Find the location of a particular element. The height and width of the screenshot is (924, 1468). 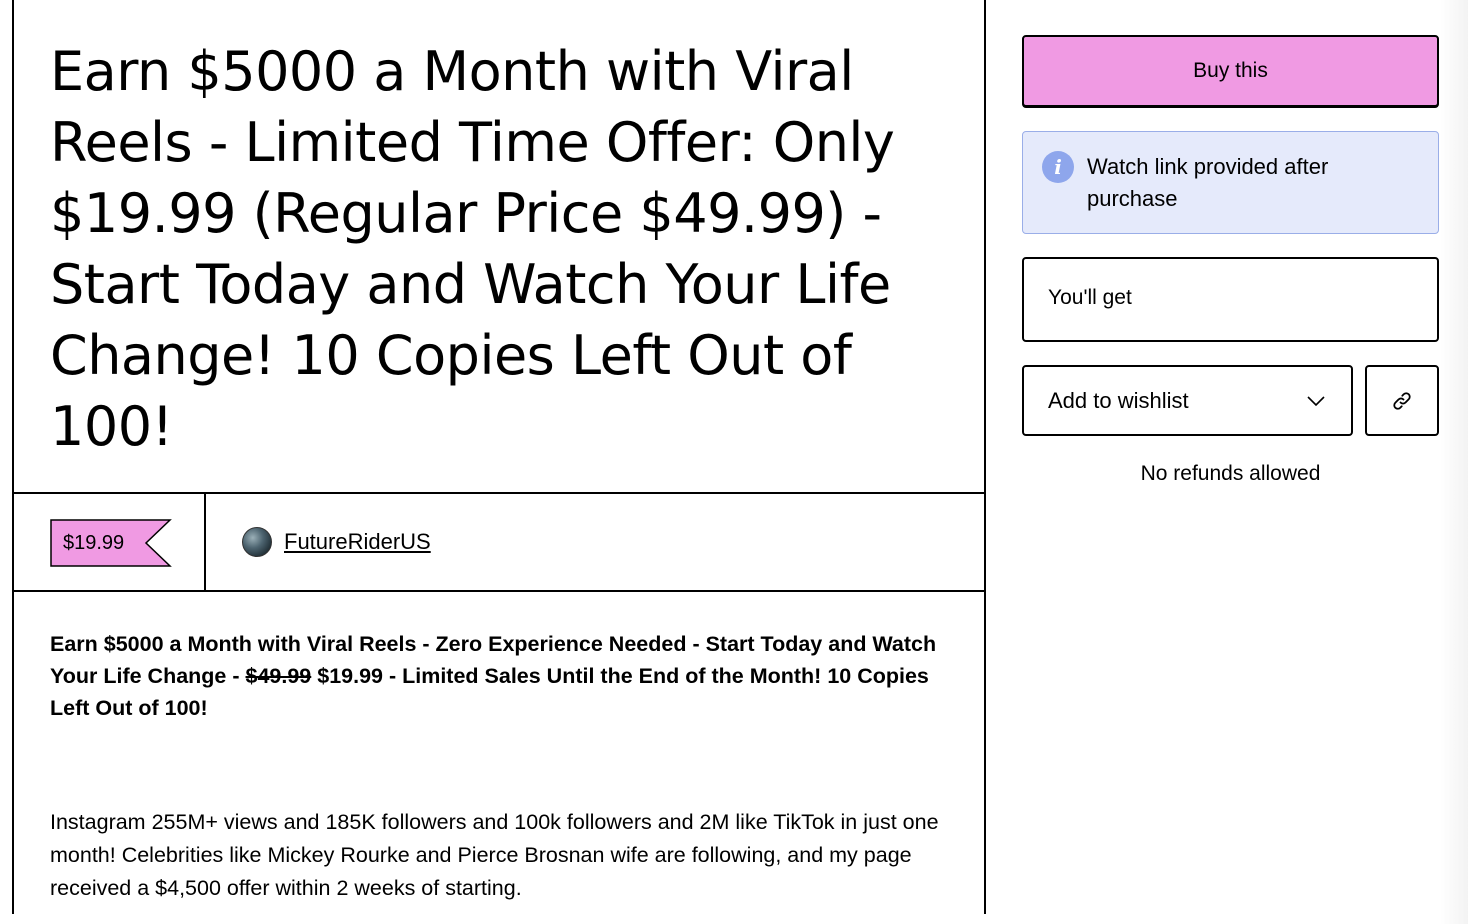

copy-link-button is located at coordinates (1402, 400).